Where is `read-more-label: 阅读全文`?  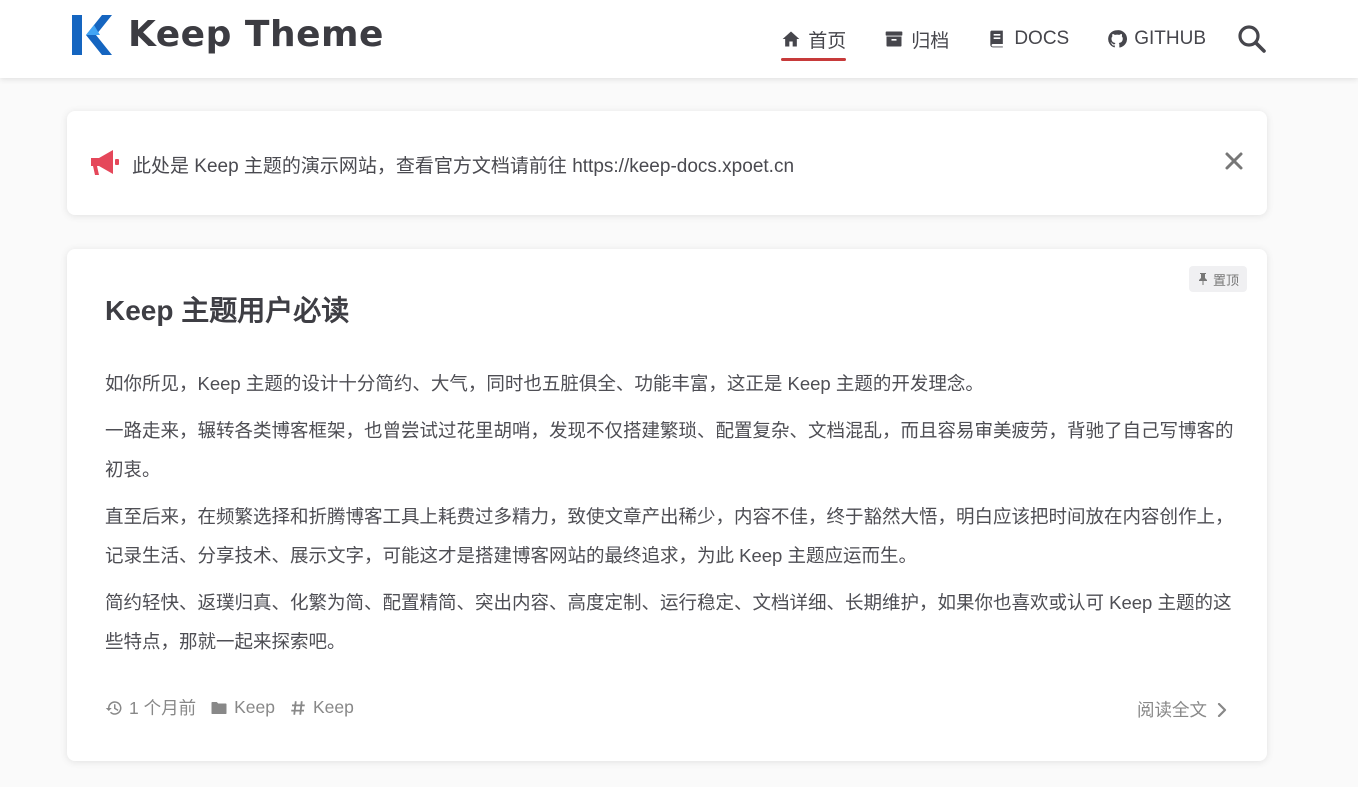
read-more-label: 阅读全文 is located at coordinates (1172, 710).